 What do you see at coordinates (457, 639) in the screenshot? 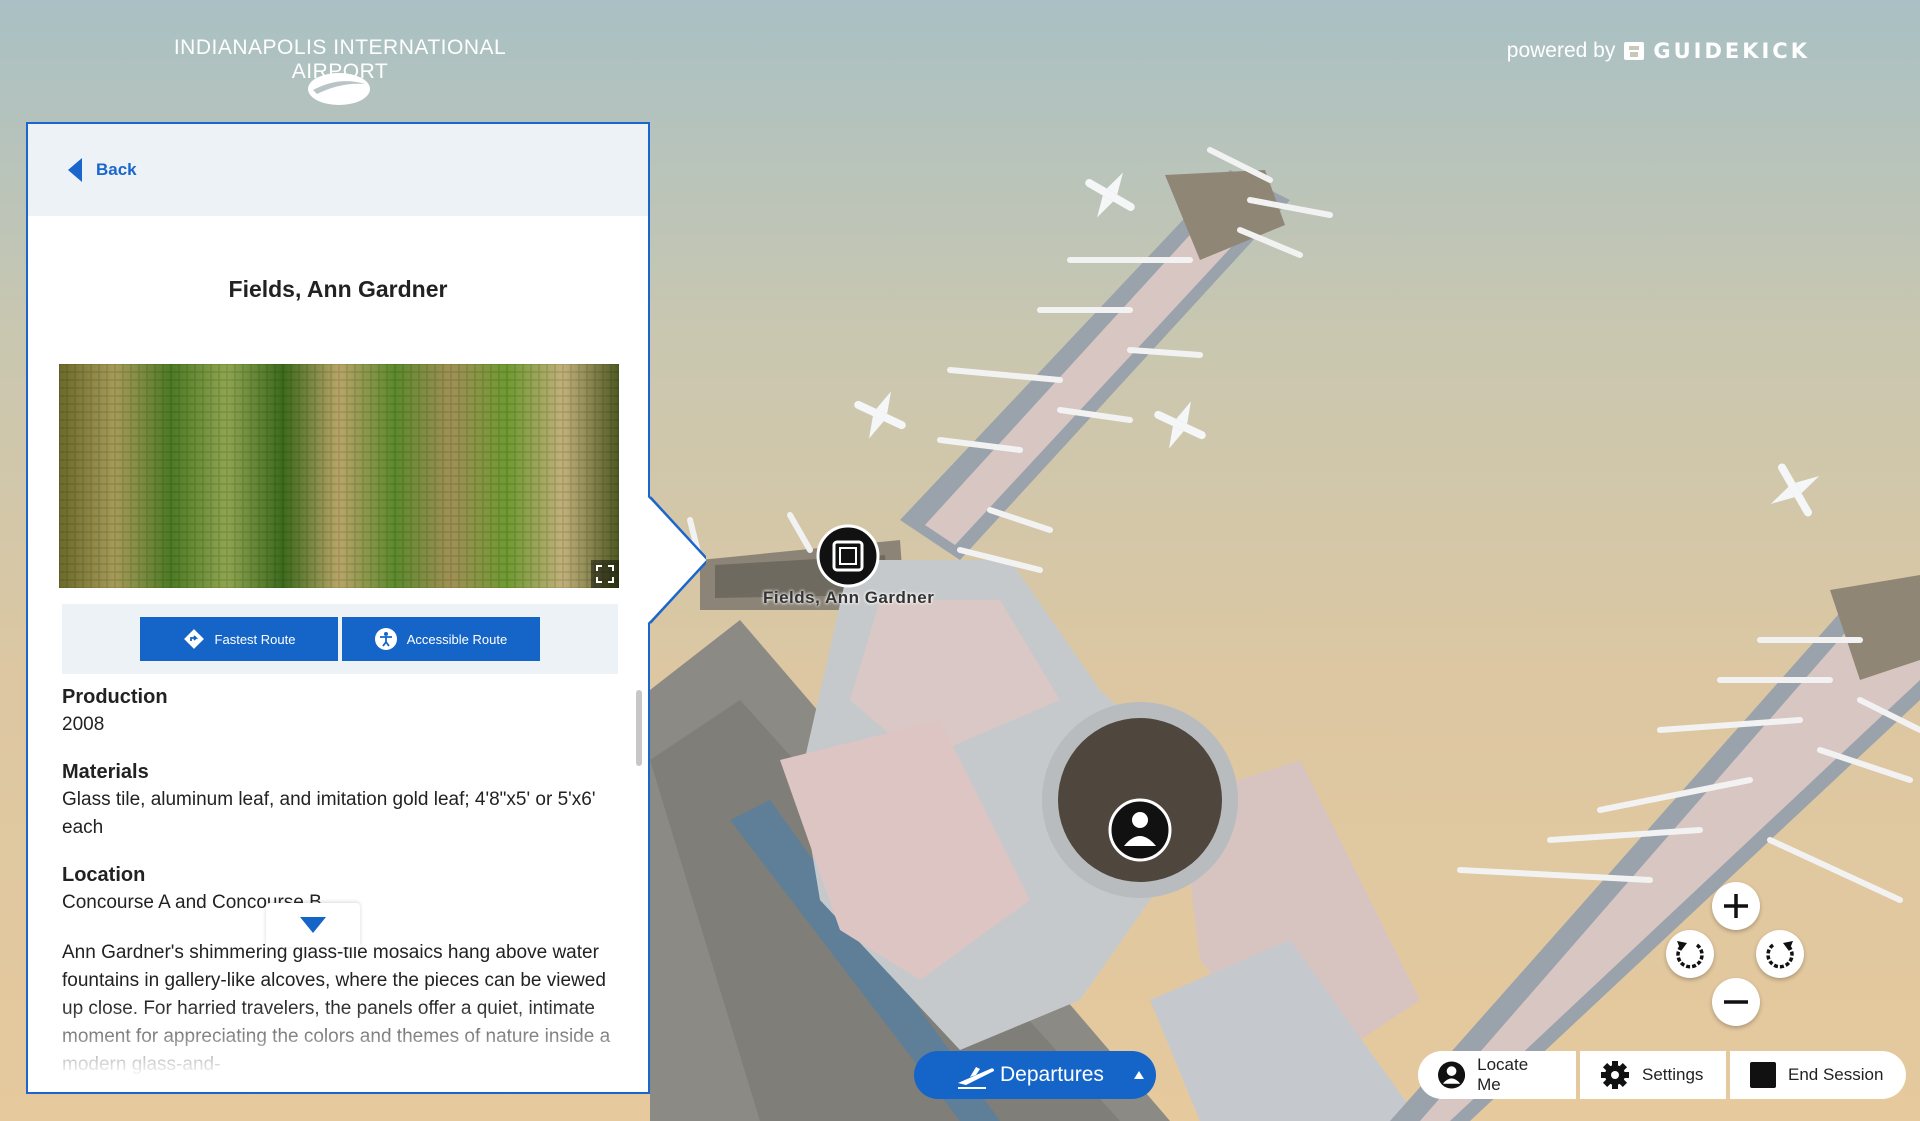
I see `accessible-route-label: Accessible Route` at bounding box center [457, 639].